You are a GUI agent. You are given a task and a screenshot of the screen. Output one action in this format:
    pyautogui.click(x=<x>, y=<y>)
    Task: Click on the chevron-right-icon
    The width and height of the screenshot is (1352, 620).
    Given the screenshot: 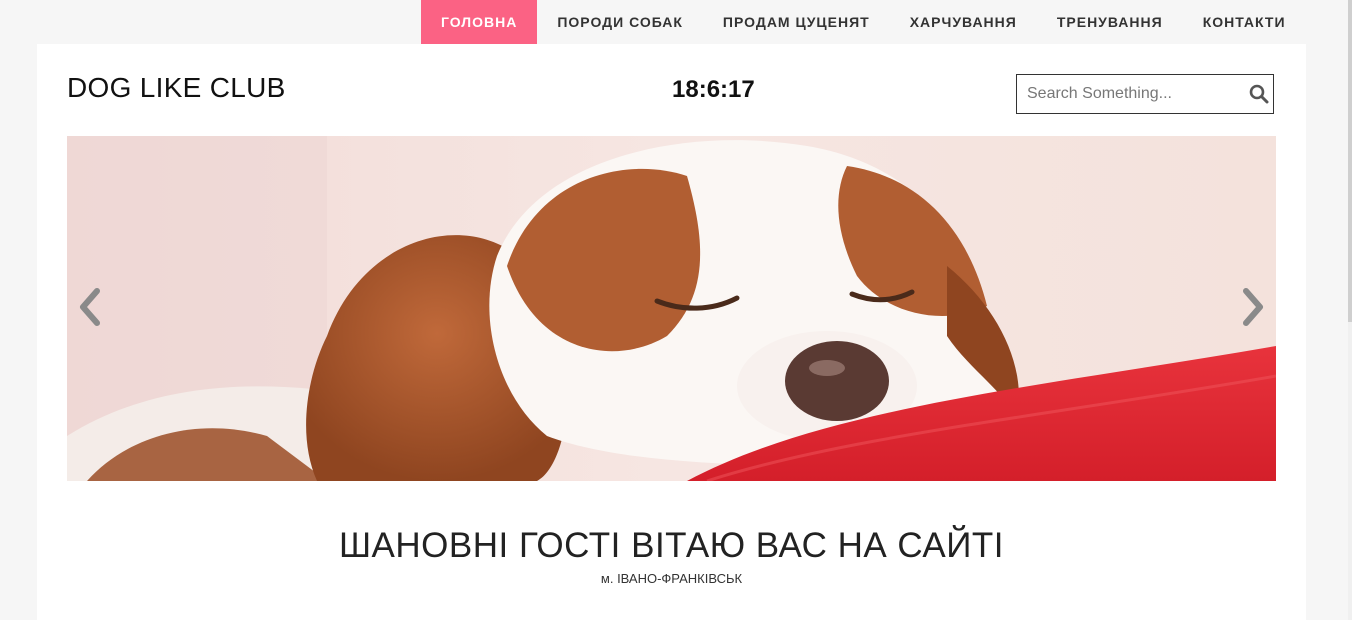 What is the action you would take?
    pyautogui.click(x=1253, y=307)
    